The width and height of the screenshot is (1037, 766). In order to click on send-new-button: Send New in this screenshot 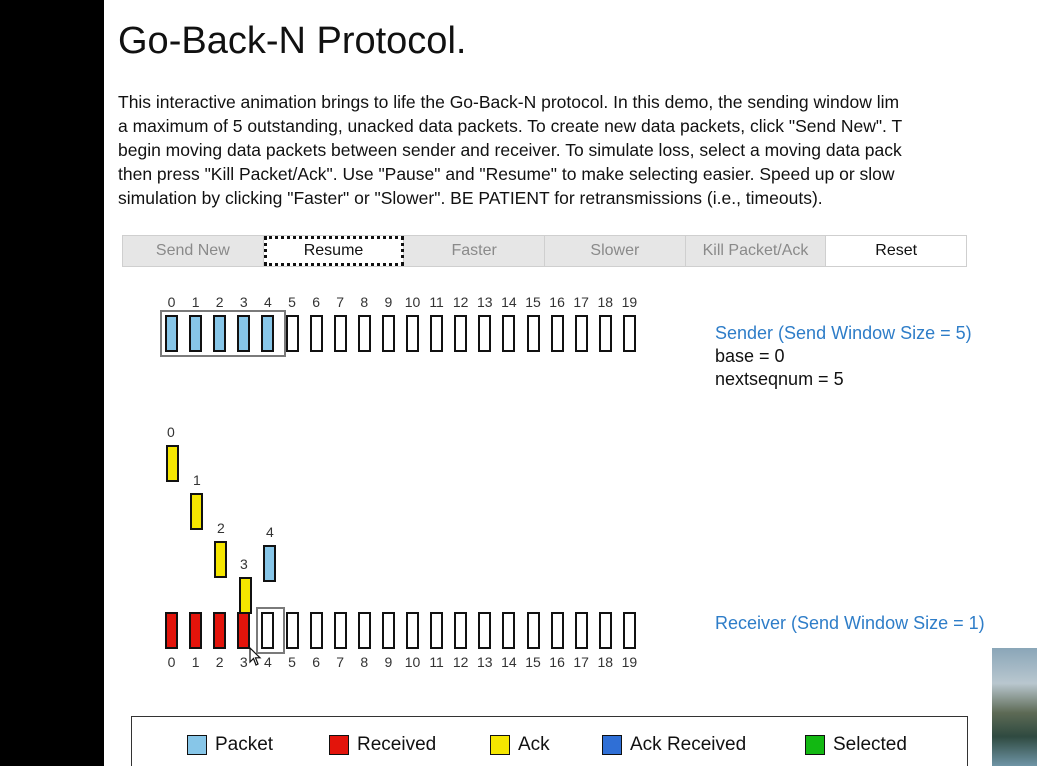, I will do `click(193, 251)`.